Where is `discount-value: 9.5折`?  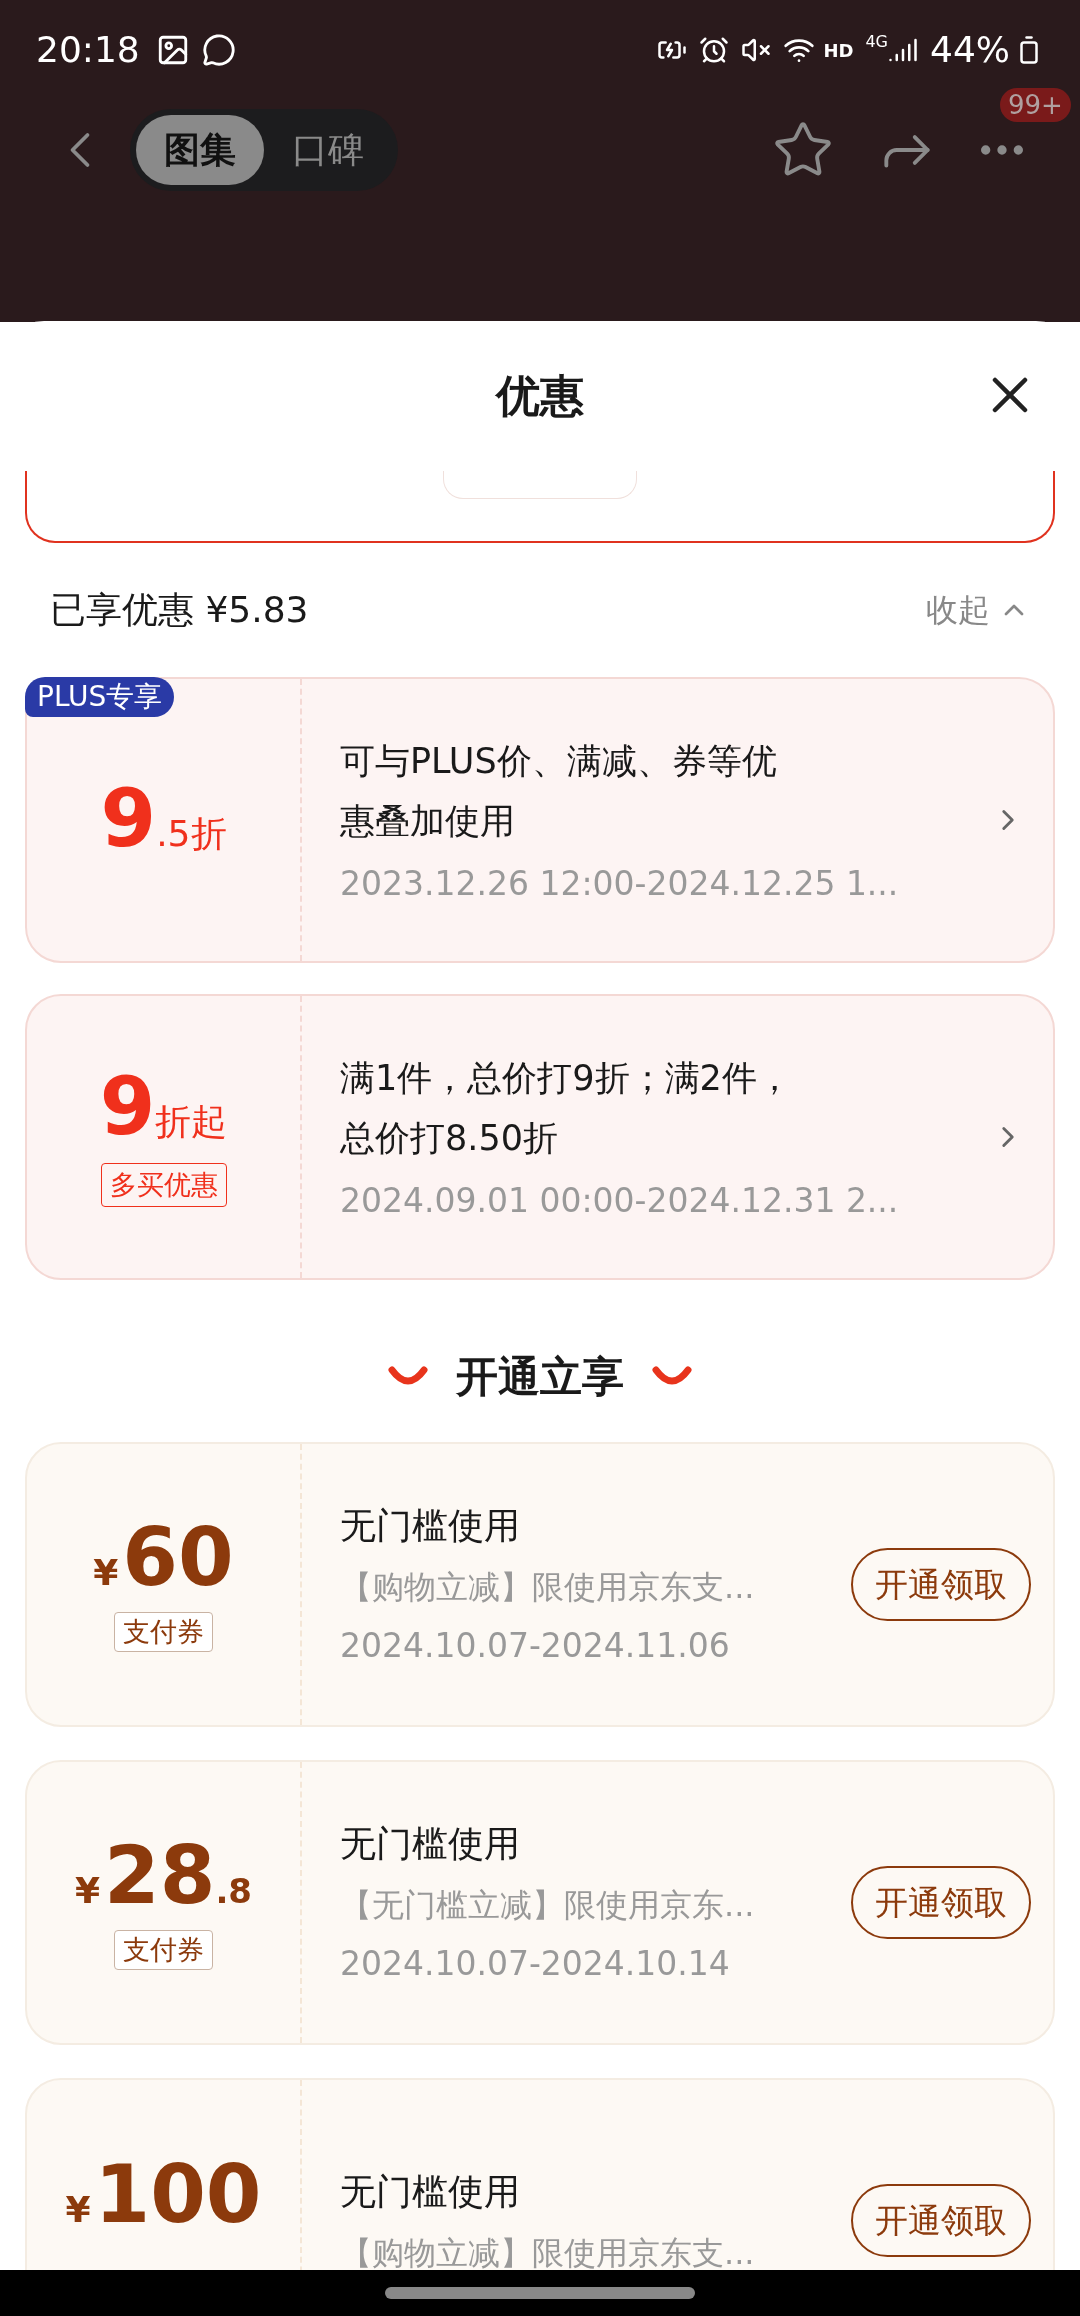 discount-value: 9.5折 is located at coordinates (163, 820).